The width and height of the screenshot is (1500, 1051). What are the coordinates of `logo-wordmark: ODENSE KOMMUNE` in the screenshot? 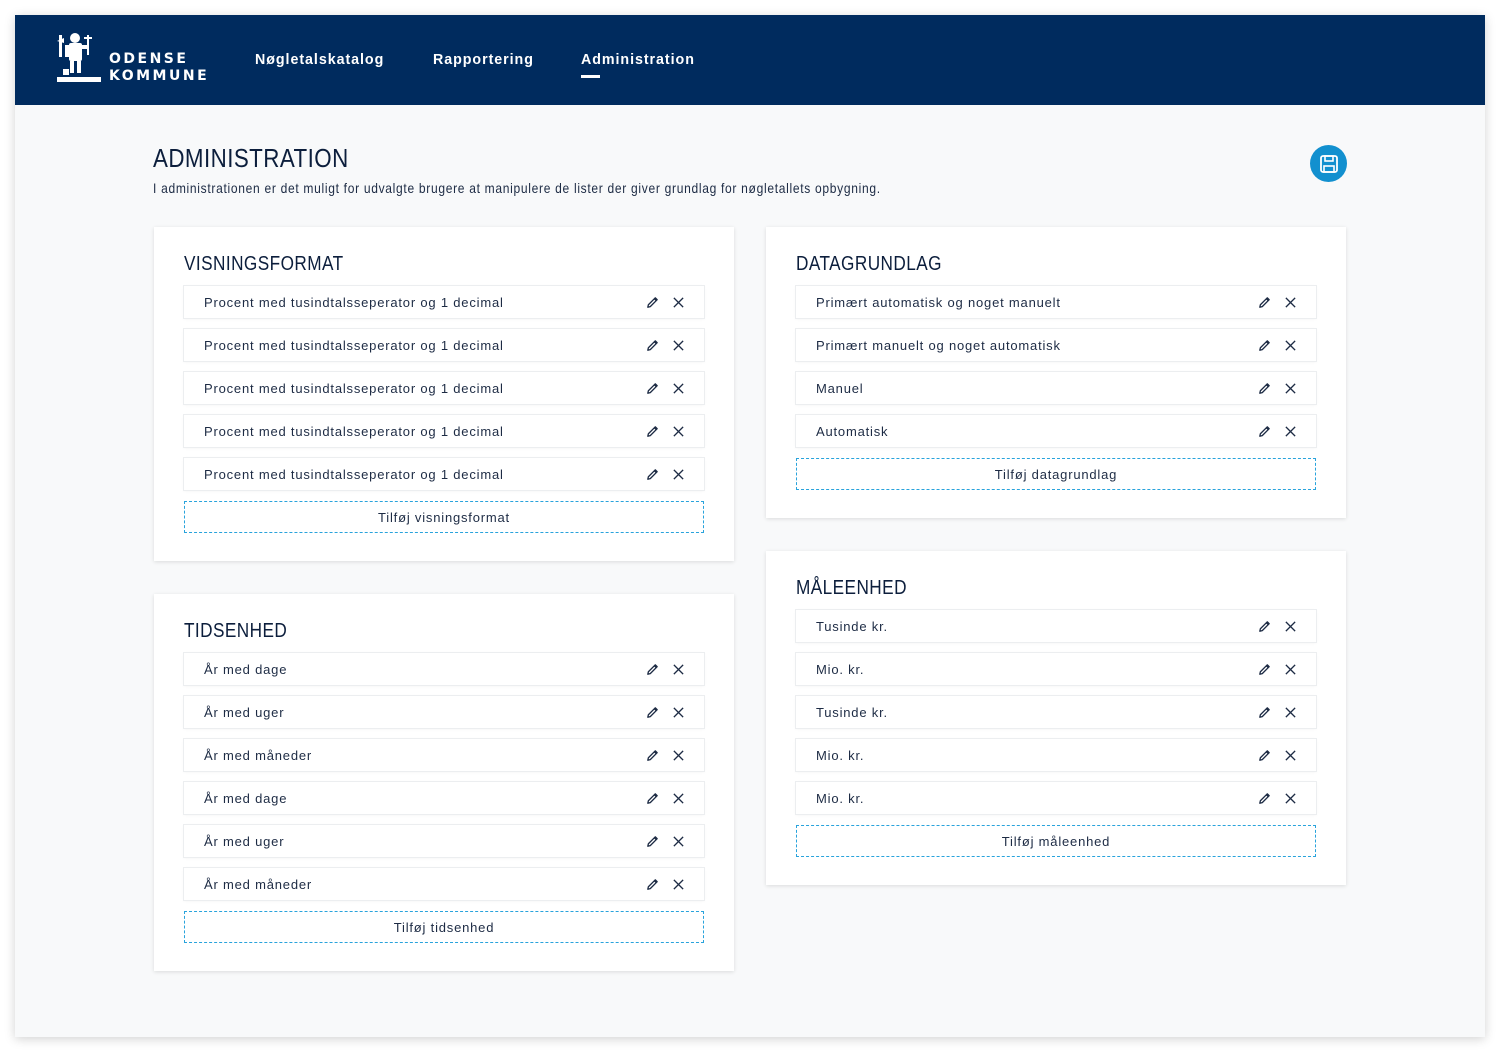 It's located at (159, 68).